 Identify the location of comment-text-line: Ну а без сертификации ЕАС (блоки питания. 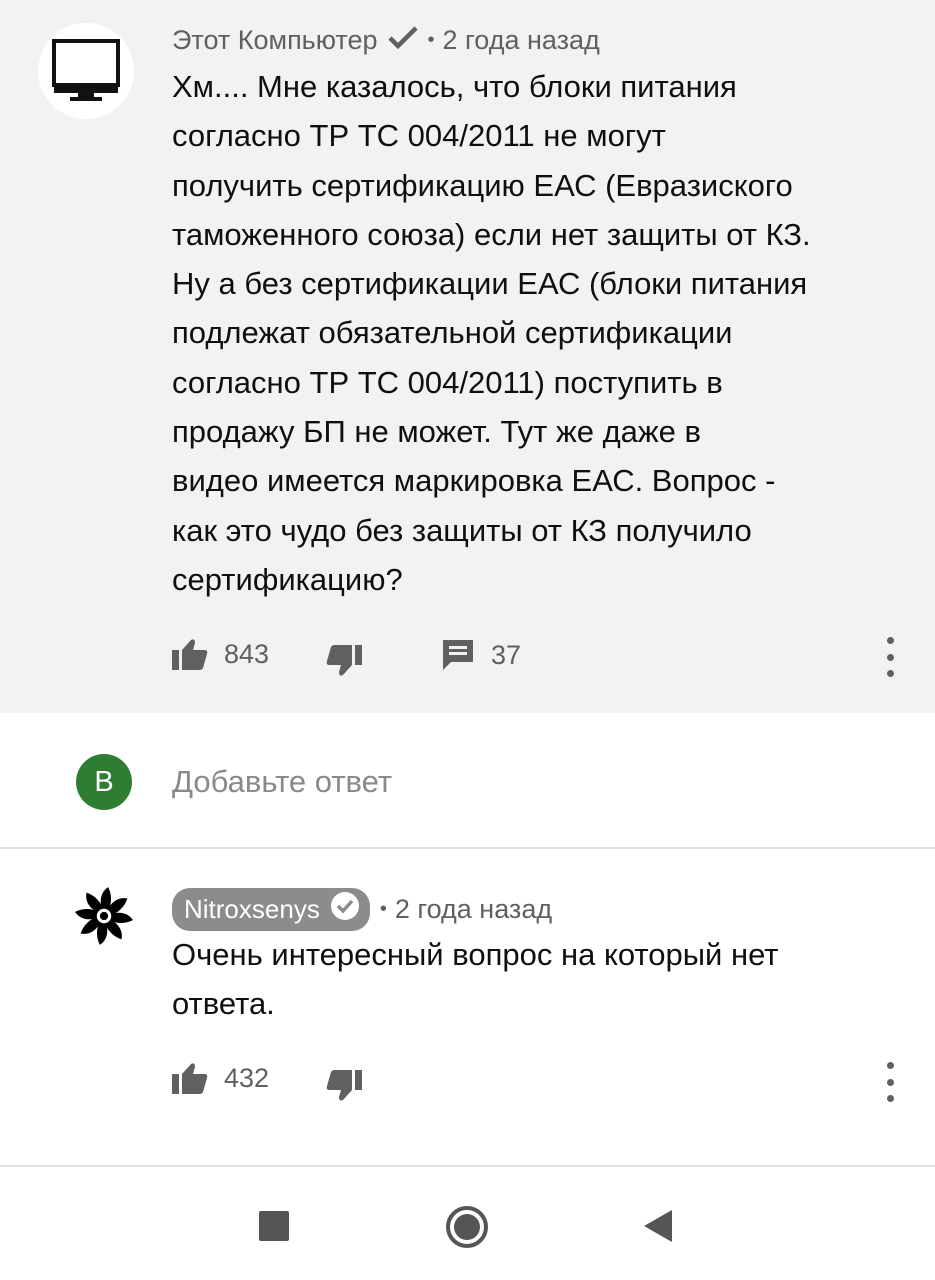
(490, 284).